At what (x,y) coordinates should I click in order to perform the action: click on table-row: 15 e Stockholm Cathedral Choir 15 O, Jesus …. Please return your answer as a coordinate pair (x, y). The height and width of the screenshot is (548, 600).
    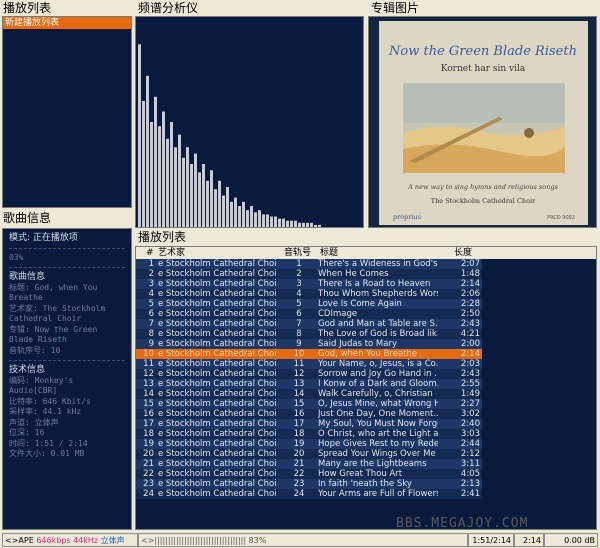
    Looking at the image, I should click on (309, 404).